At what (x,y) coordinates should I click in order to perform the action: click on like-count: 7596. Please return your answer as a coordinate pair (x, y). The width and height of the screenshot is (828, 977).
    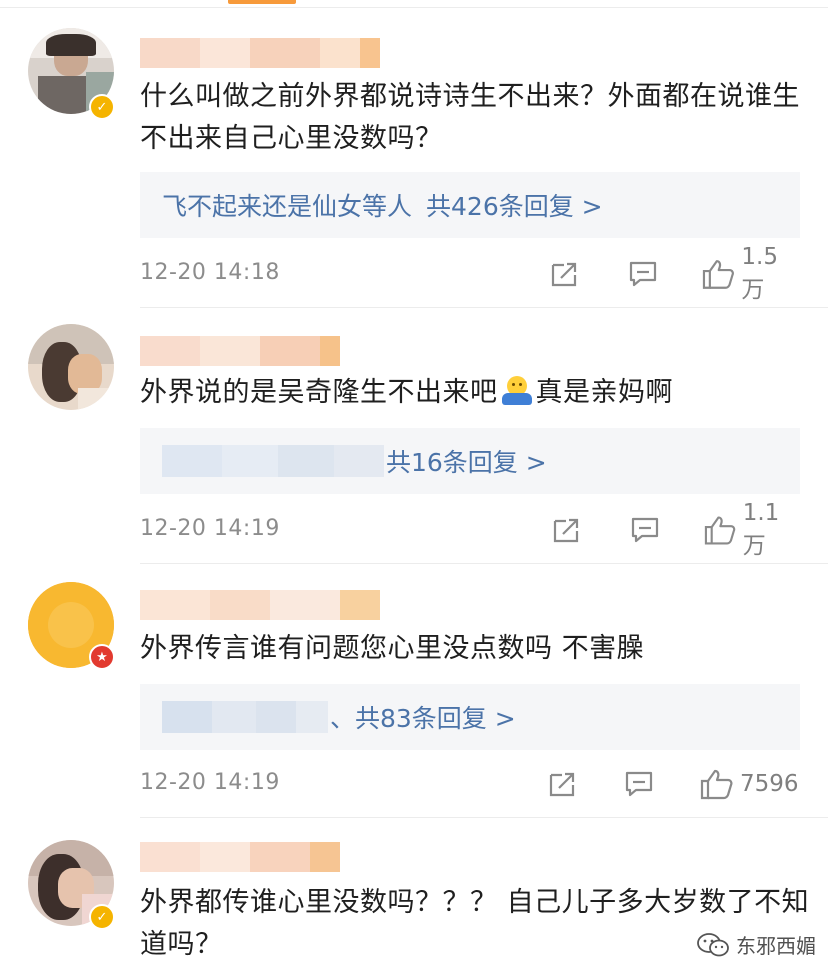
    Looking at the image, I should click on (769, 784).